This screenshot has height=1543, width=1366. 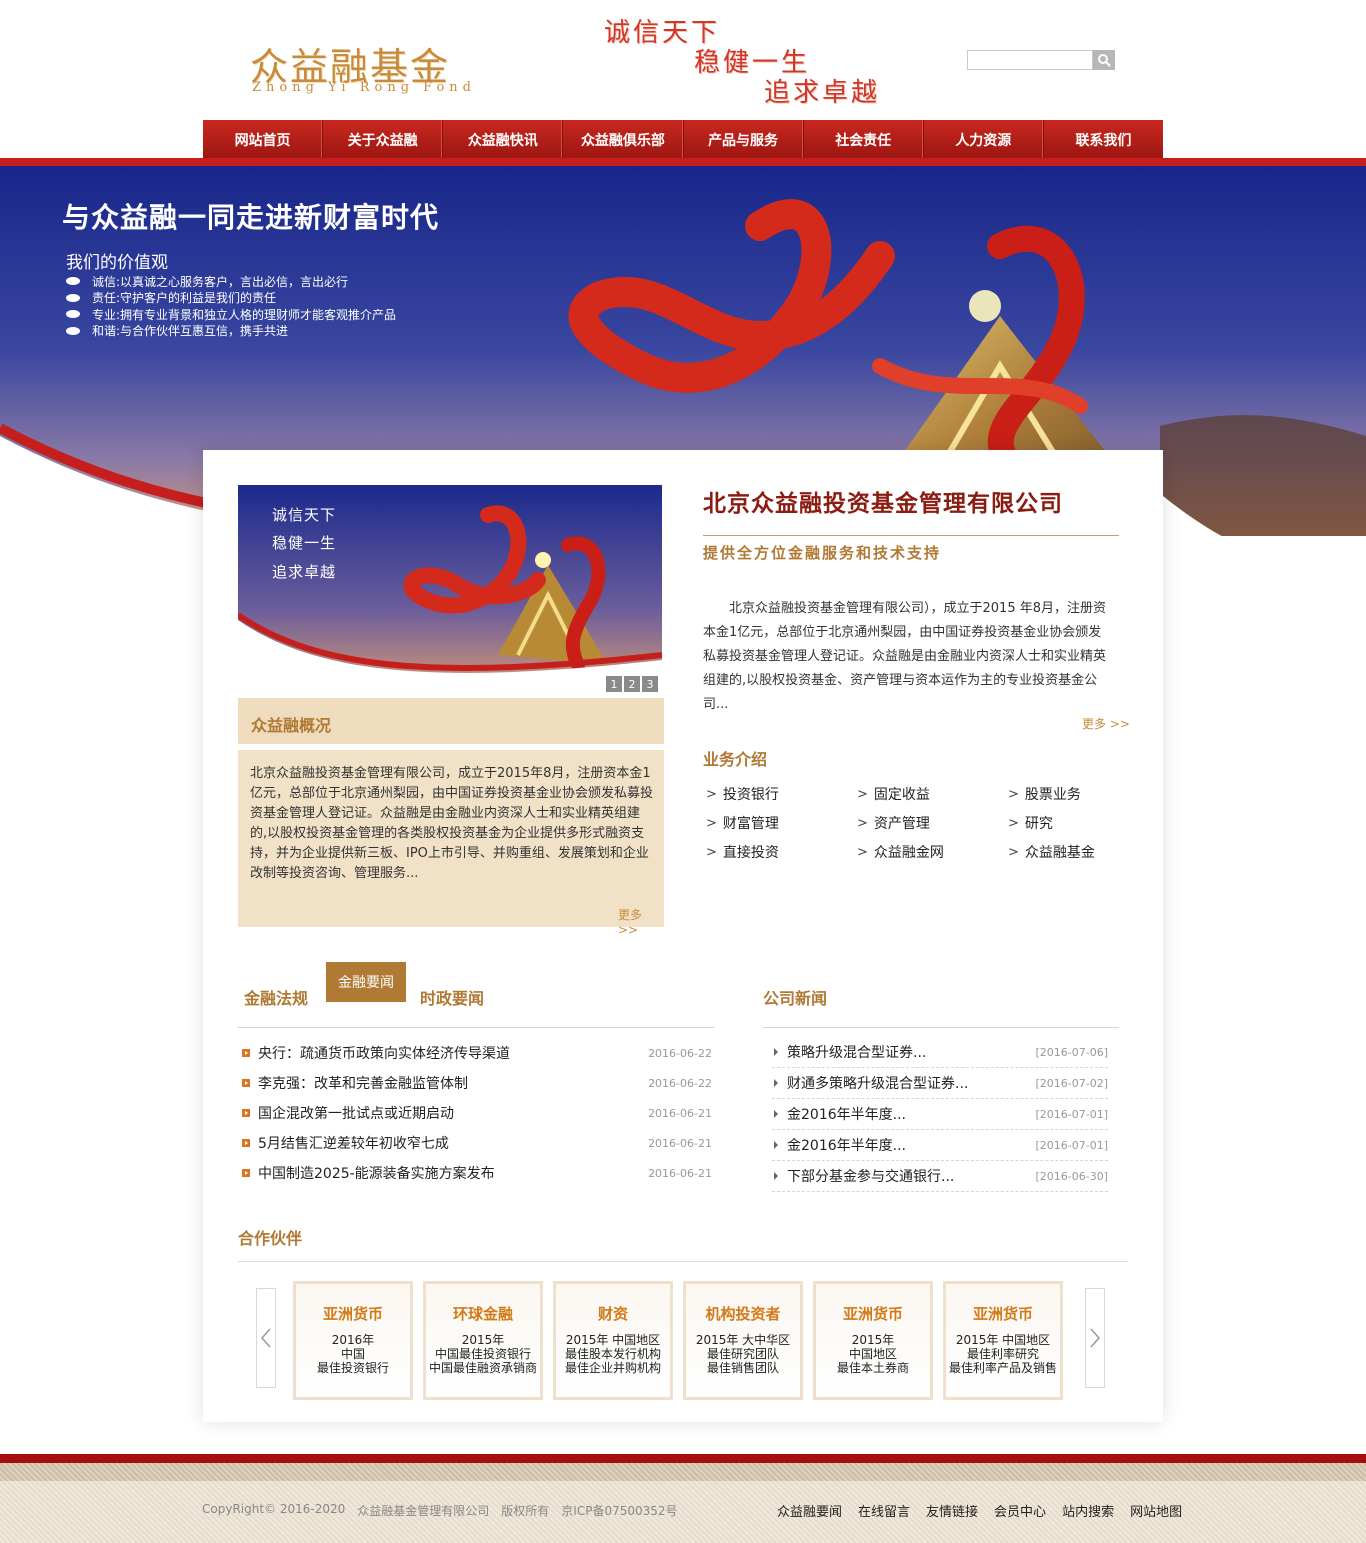 I want to click on partner-card: 亚洲货币 2015年 中国地区 最佳利率研究 最佳利率产品及销售, so click(x=1003, y=1340).